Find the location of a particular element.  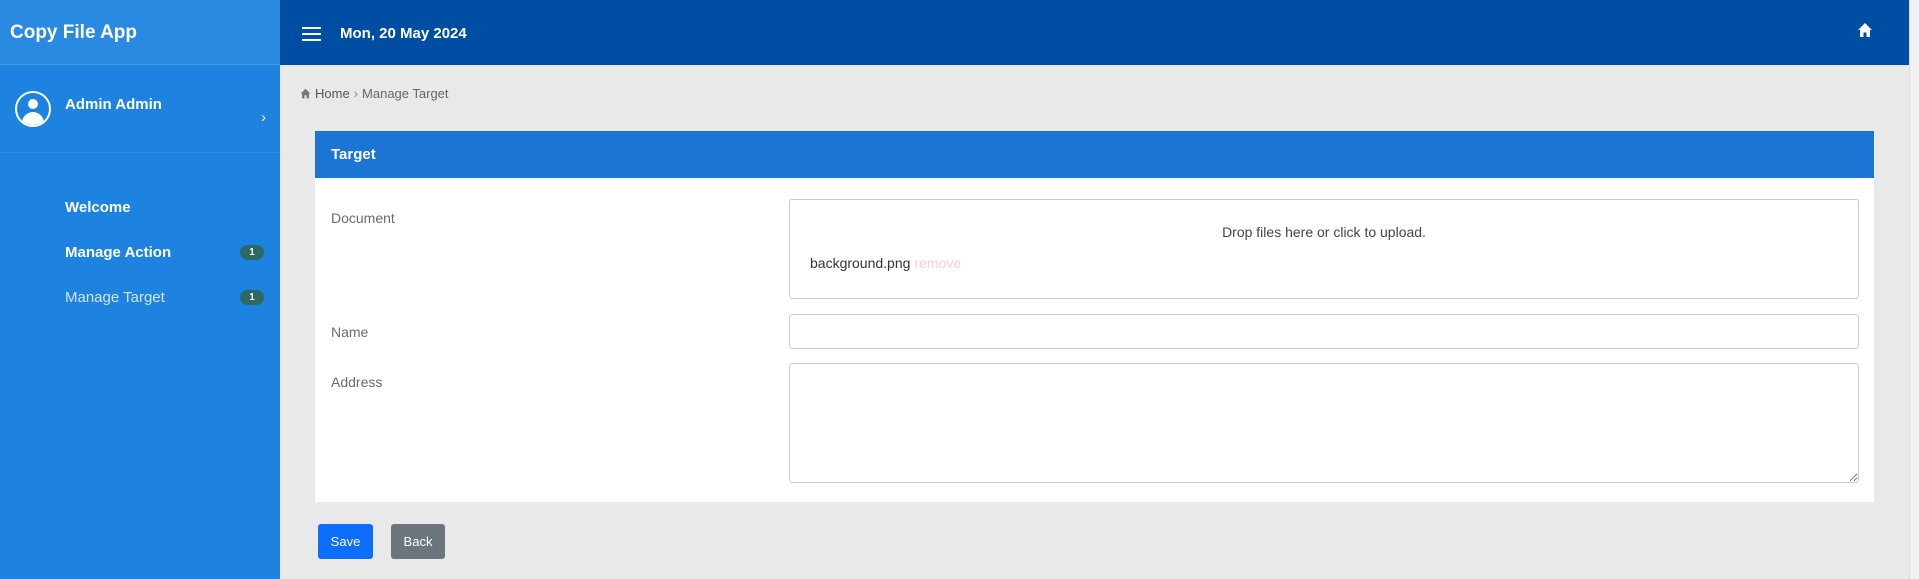

breadcrumb-home-link: Home is located at coordinates (332, 93).